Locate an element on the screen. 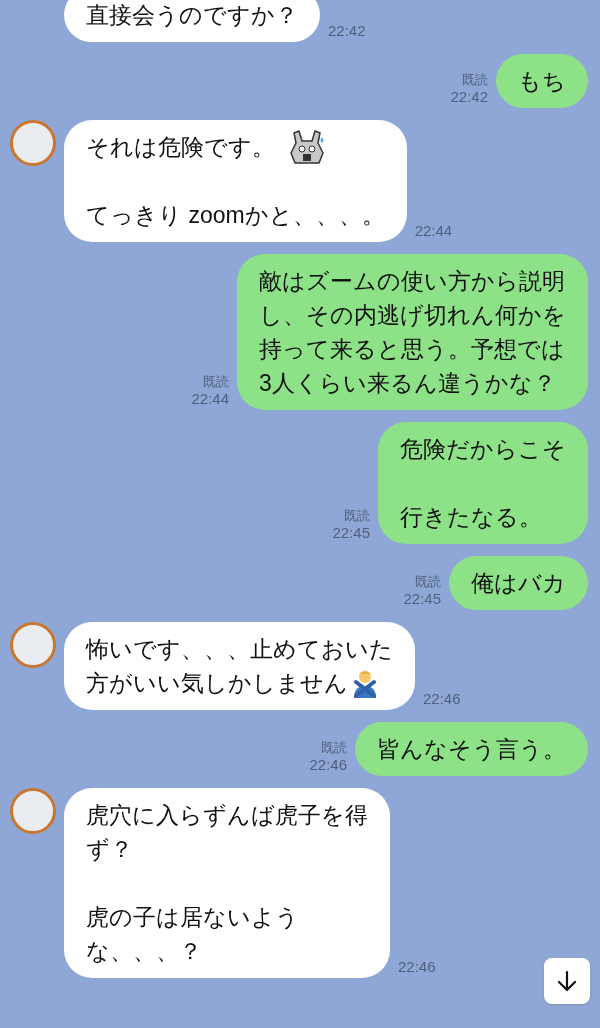 The width and height of the screenshot is (600, 1028). message-text: 行きたなる。 is located at coordinates (471, 517).